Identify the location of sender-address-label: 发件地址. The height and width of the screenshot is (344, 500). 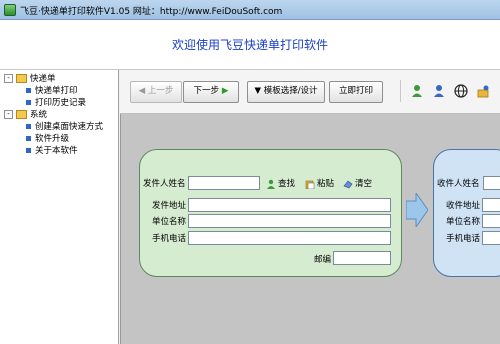
(169, 206).